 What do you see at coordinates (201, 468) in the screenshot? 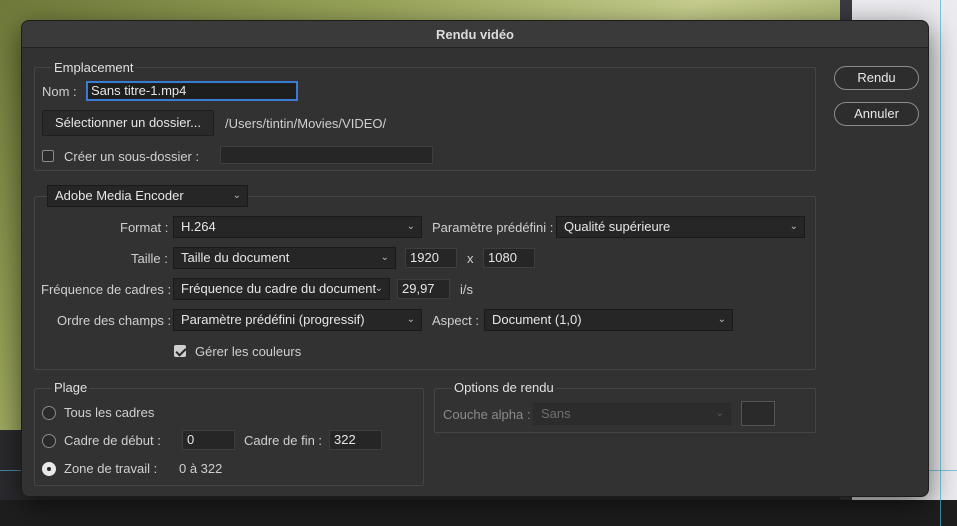
I see `work-area-value: 0 à 322` at bounding box center [201, 468].